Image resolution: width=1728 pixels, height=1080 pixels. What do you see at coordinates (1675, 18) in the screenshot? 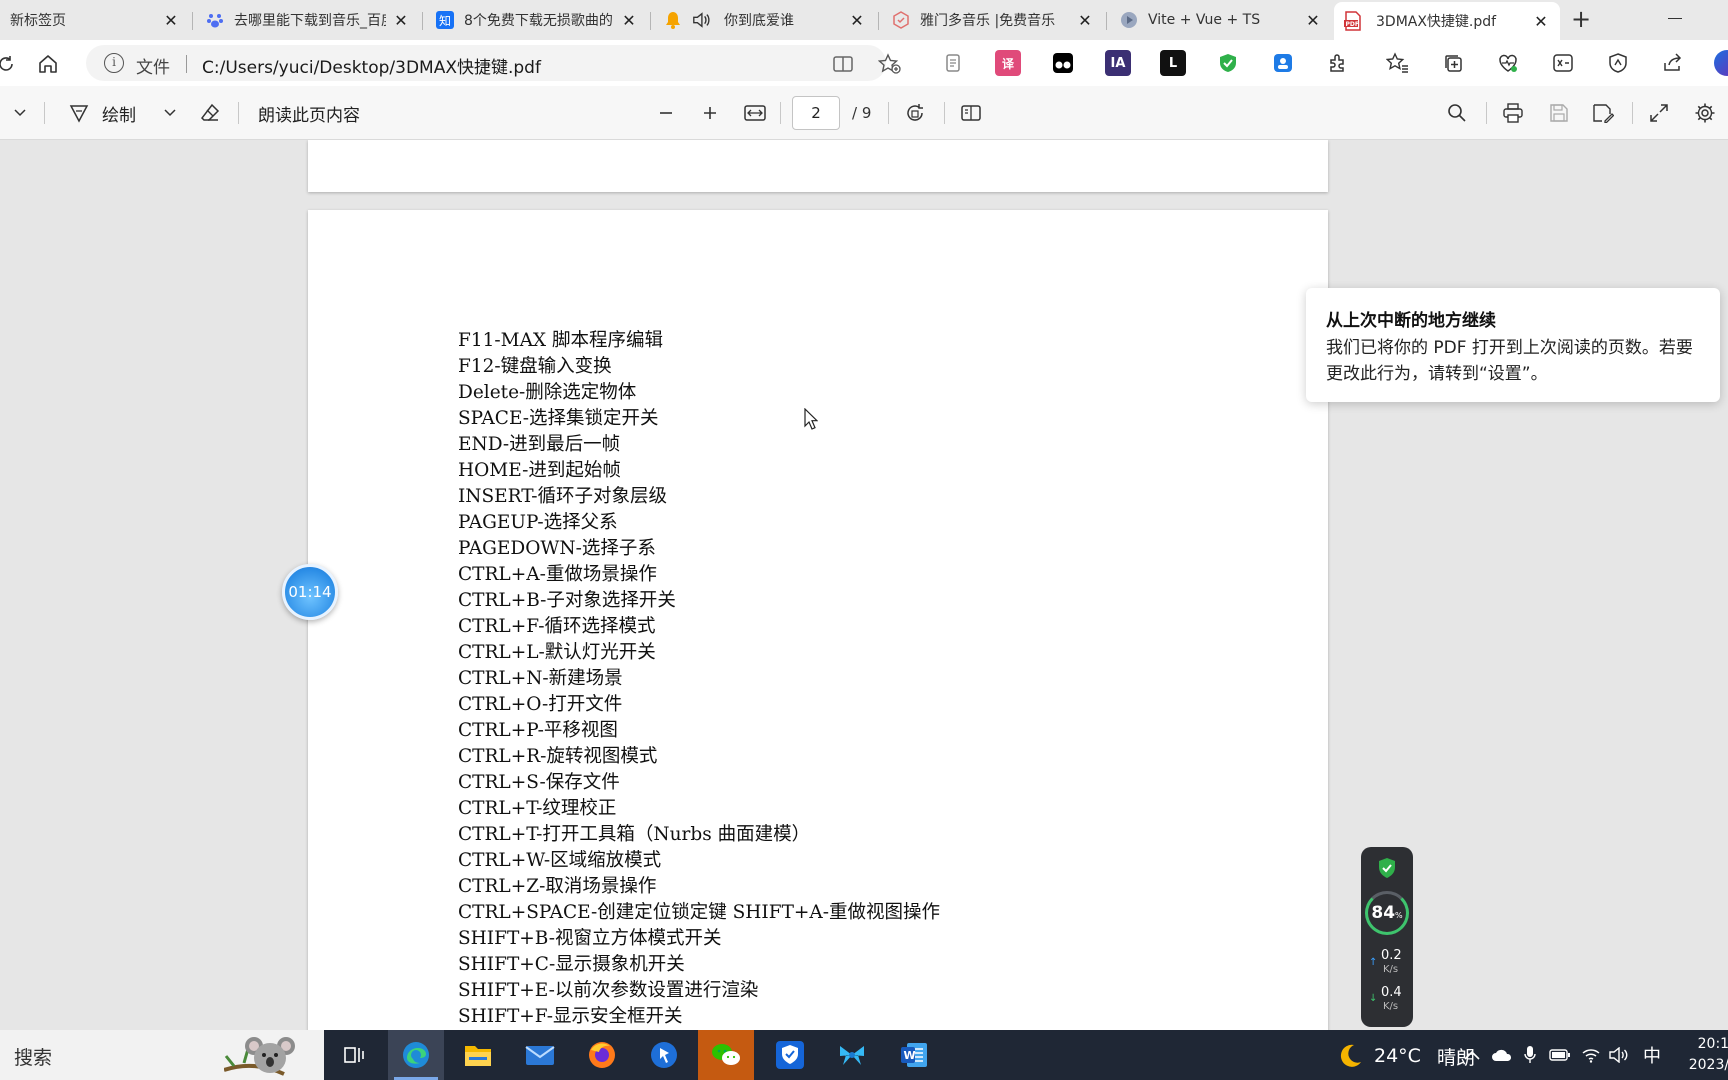
I see `minimize-button` at bounding box center [1675, 18].